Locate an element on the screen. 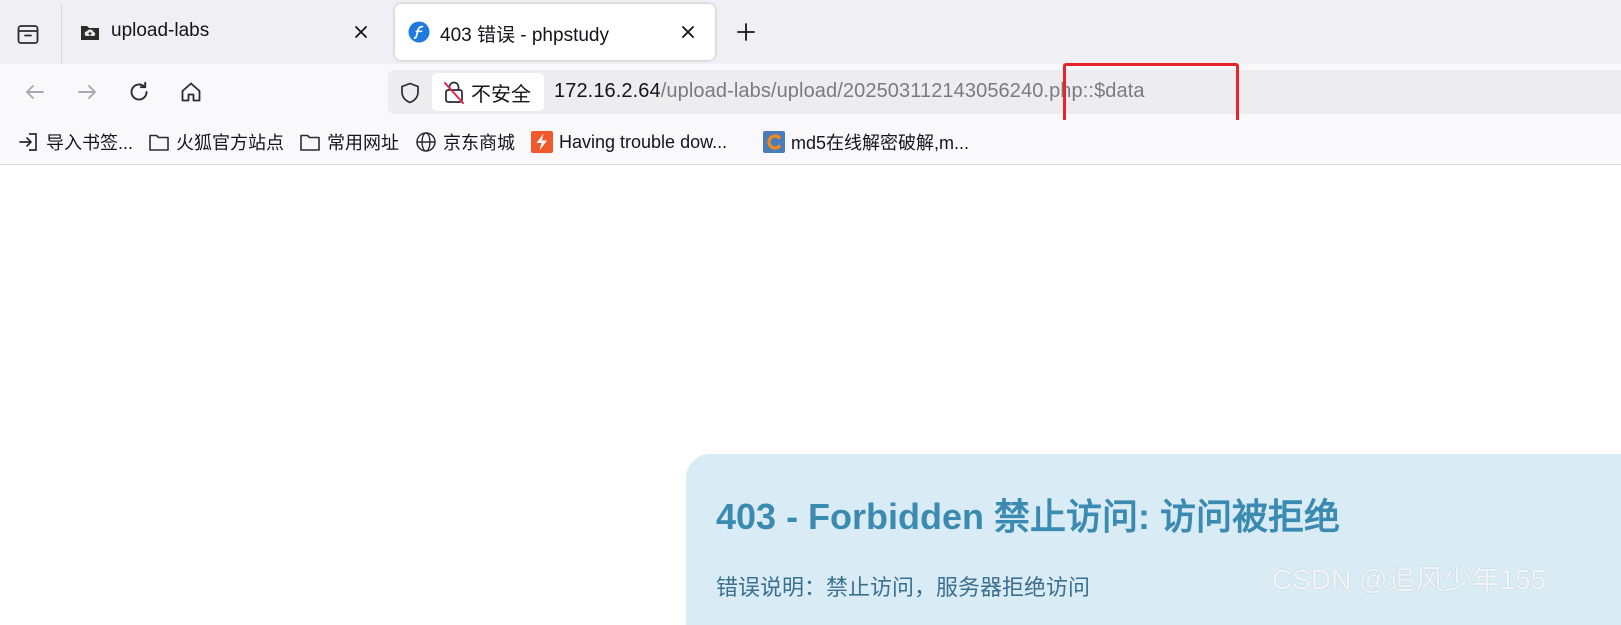  error-description: 错误说明：禁止访问，服务器拒绝访问 is located at coordinates (903, 587).